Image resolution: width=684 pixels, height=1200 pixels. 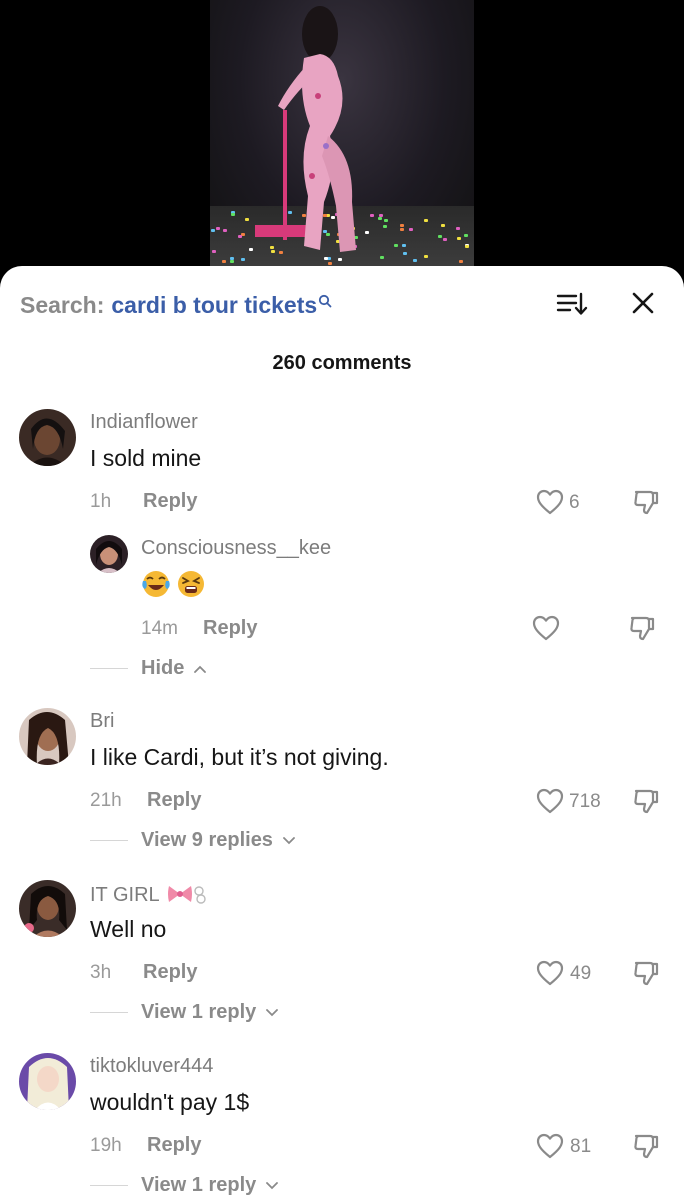 I want to click on comment-time: 3h, so click(x=101, y=972).